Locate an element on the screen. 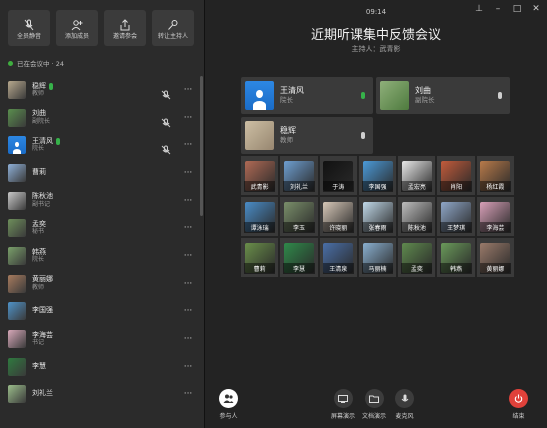 The image size is (547, 428). list-item: 刘曲 副院长 ··· is located at coordinates (99, 118).